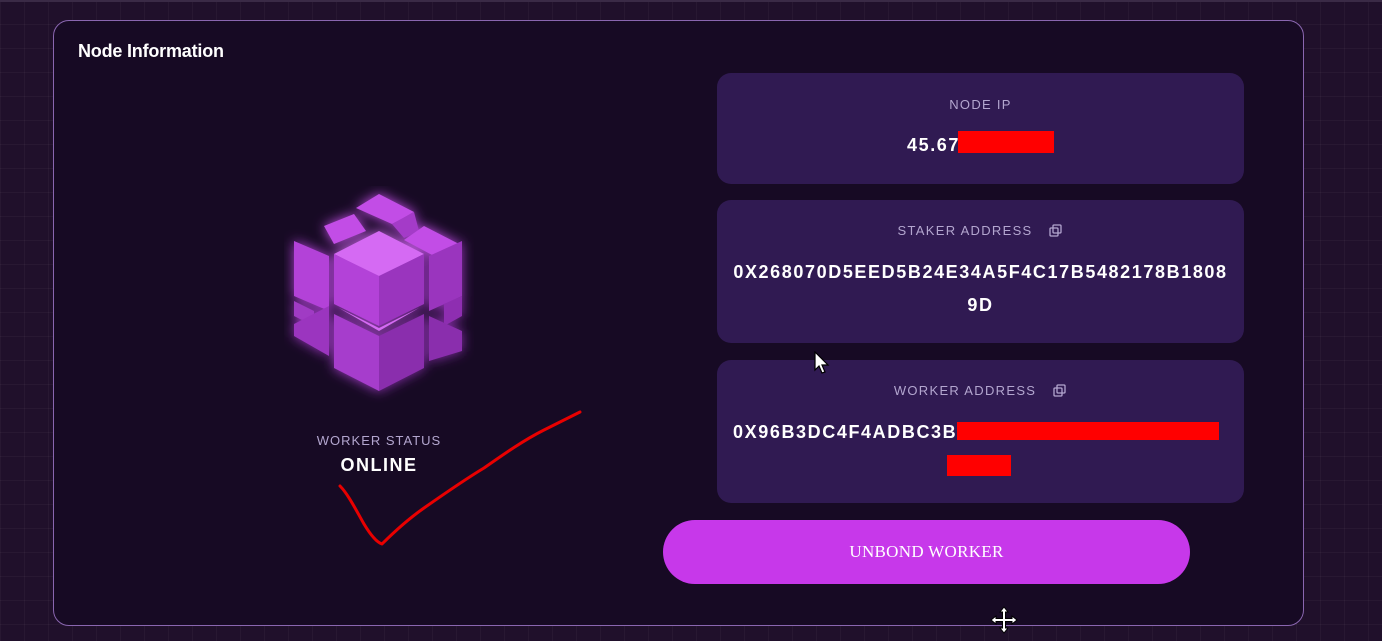  Describe the element at coordinates (980, 104) in the screenshot. I see `node-ip-label: NODE IP` at that location.